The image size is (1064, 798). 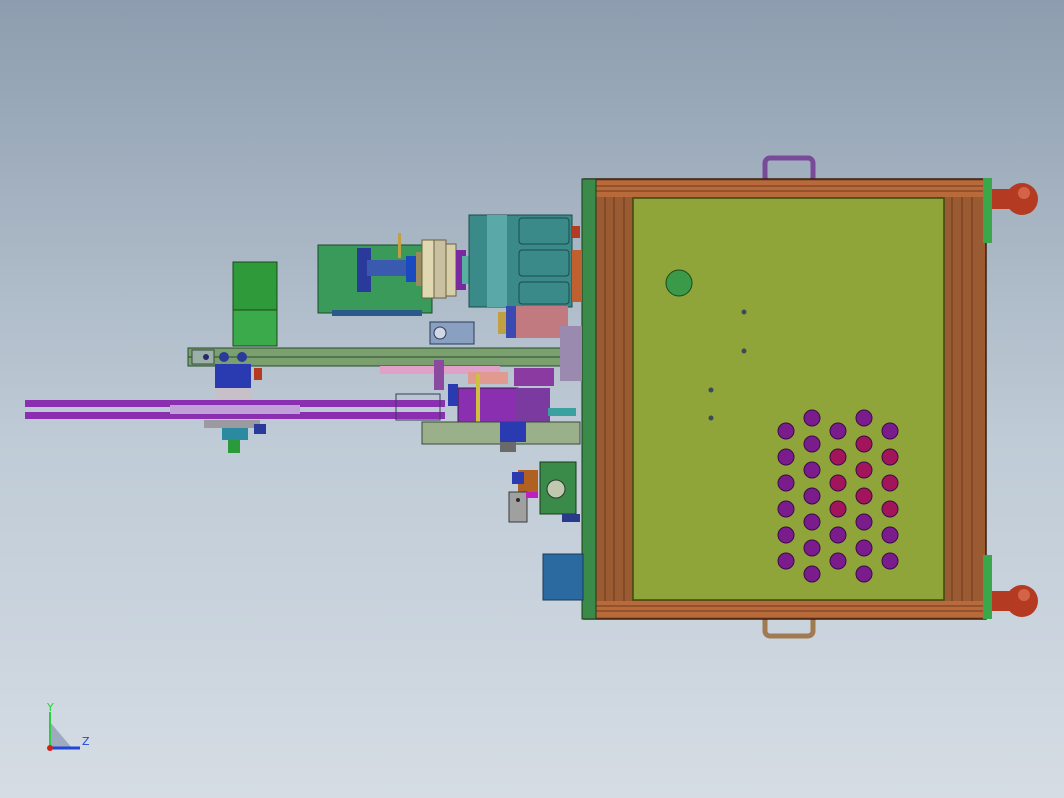 What do you see at coordinates (233, 376) in the screenshot?
I see `blue-cylinder` at bounding box center [233, 376].